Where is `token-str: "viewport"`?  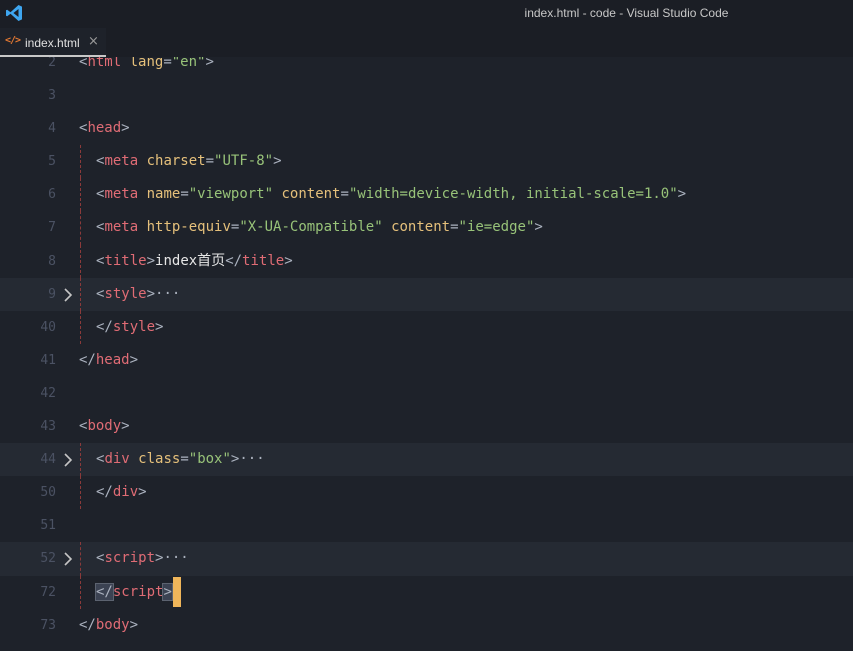 token-str: "viewport" is located at coordinates (231, 194).